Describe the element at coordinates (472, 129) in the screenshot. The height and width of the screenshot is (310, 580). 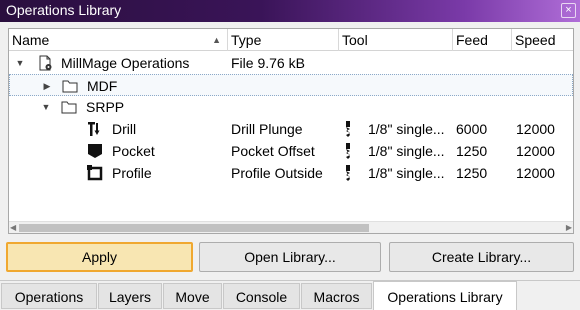
I see `row-feed: 6000` at that location.